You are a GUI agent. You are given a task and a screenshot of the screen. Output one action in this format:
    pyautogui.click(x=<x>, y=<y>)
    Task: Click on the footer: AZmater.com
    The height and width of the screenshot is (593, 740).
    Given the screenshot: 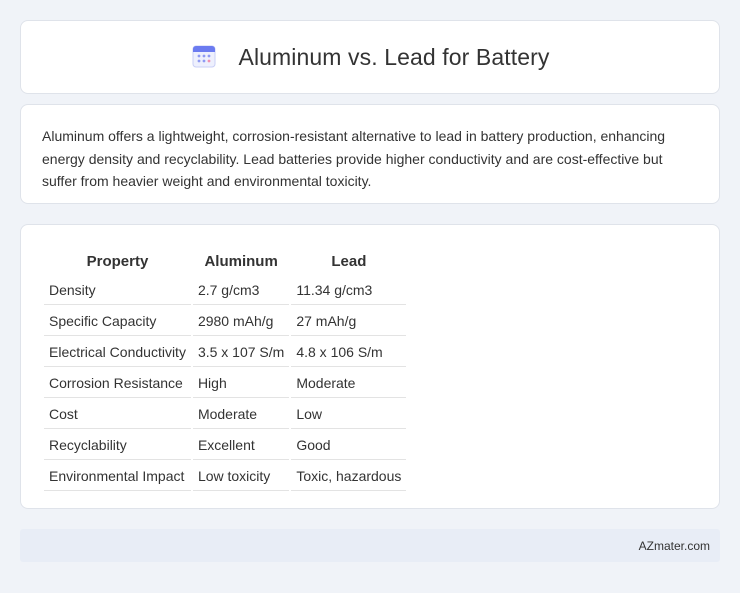 What is the action you would take?
    pyautogui.click(x=370, y=545)
    